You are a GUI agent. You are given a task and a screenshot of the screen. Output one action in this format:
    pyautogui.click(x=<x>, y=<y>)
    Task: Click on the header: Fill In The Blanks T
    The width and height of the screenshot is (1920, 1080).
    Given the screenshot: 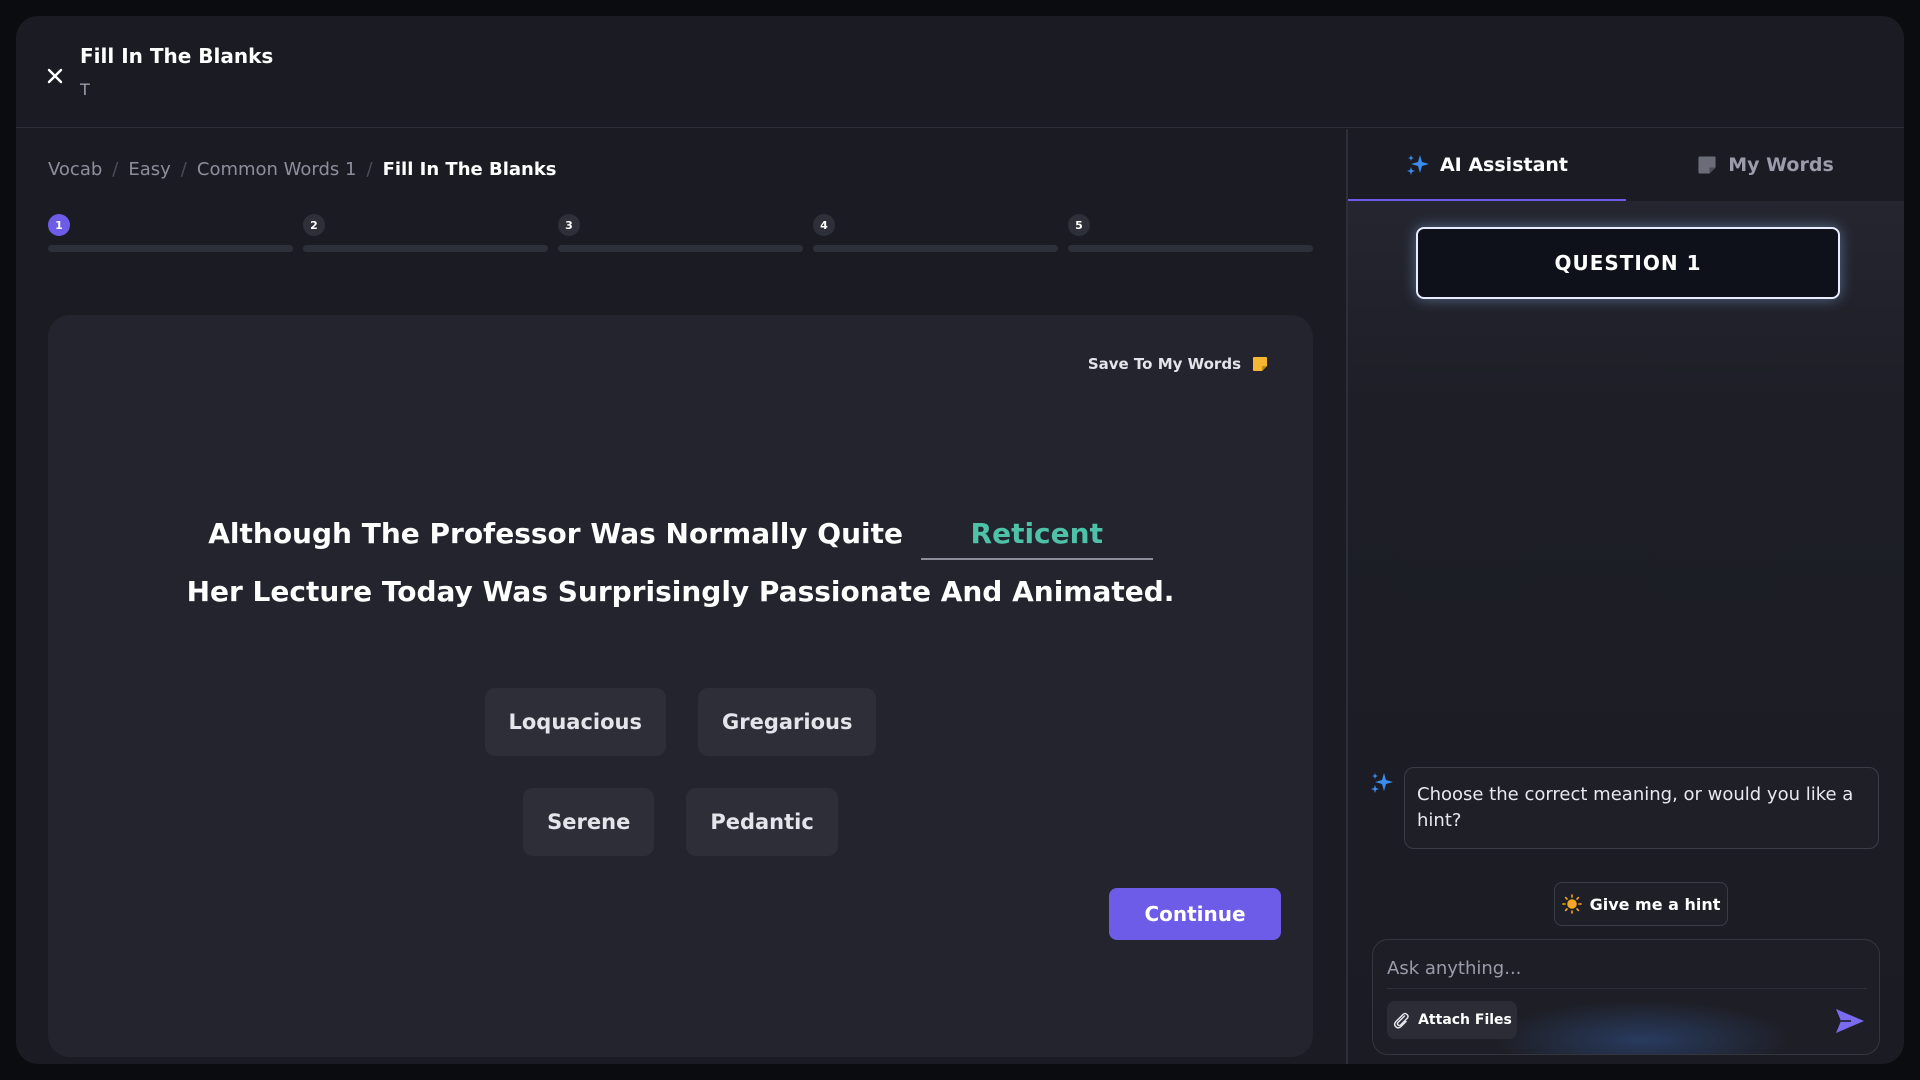 What is the action you would take?
    pyautogui.click(x=960, y=72)
    